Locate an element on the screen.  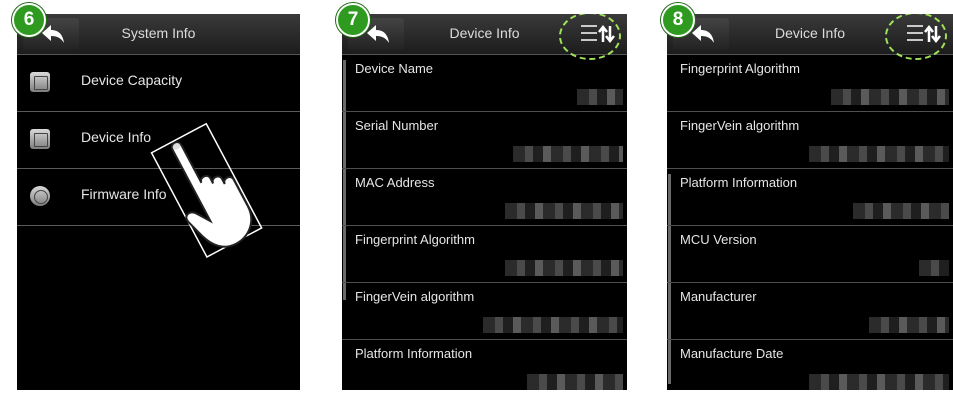
menu-item-device-capacity: Device Capacity is located at coordinates (158, 83).